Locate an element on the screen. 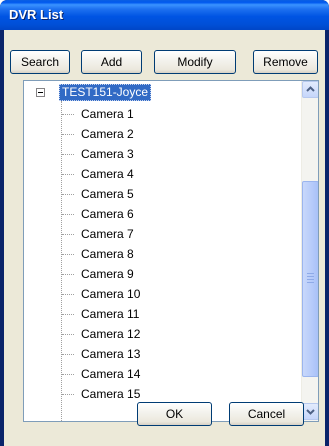  search-button: Search is located at coordinates (40, 62).